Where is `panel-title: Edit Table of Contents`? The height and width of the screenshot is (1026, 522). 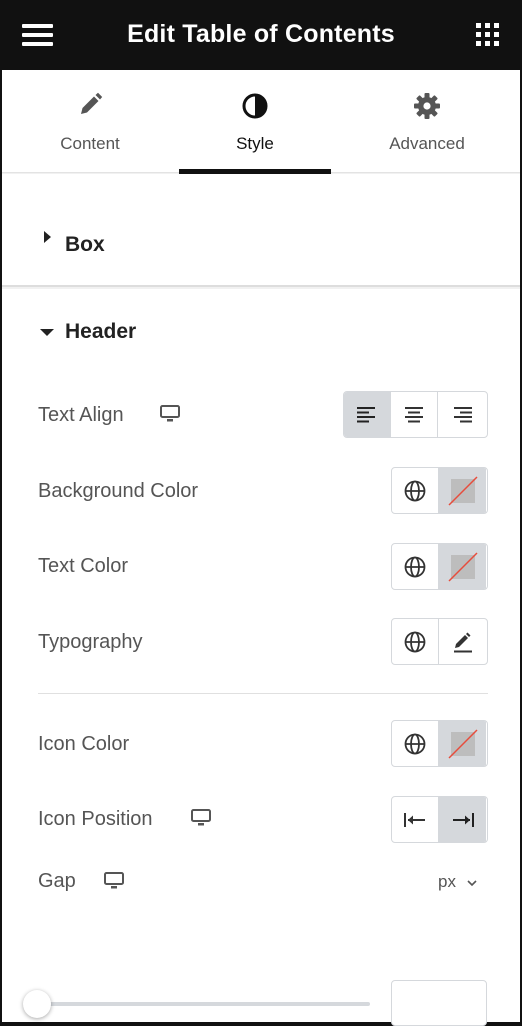
panel-title: Edit Table of Contents is located at coordinates (261, 34).